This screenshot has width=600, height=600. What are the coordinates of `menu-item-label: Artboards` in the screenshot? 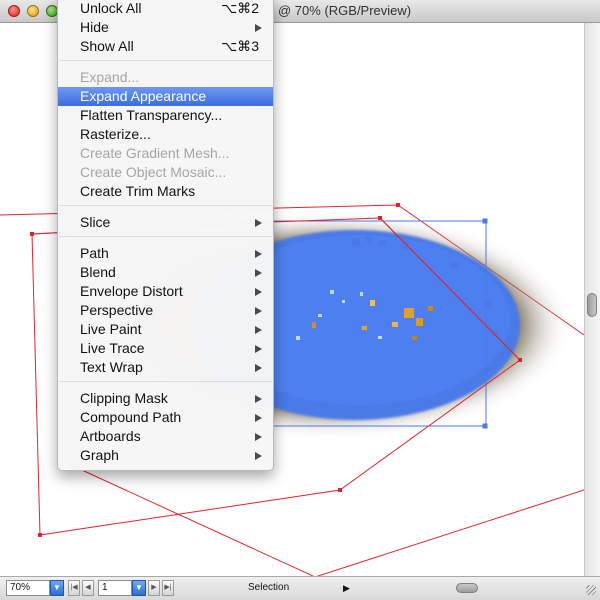 It's located at (110, 436).